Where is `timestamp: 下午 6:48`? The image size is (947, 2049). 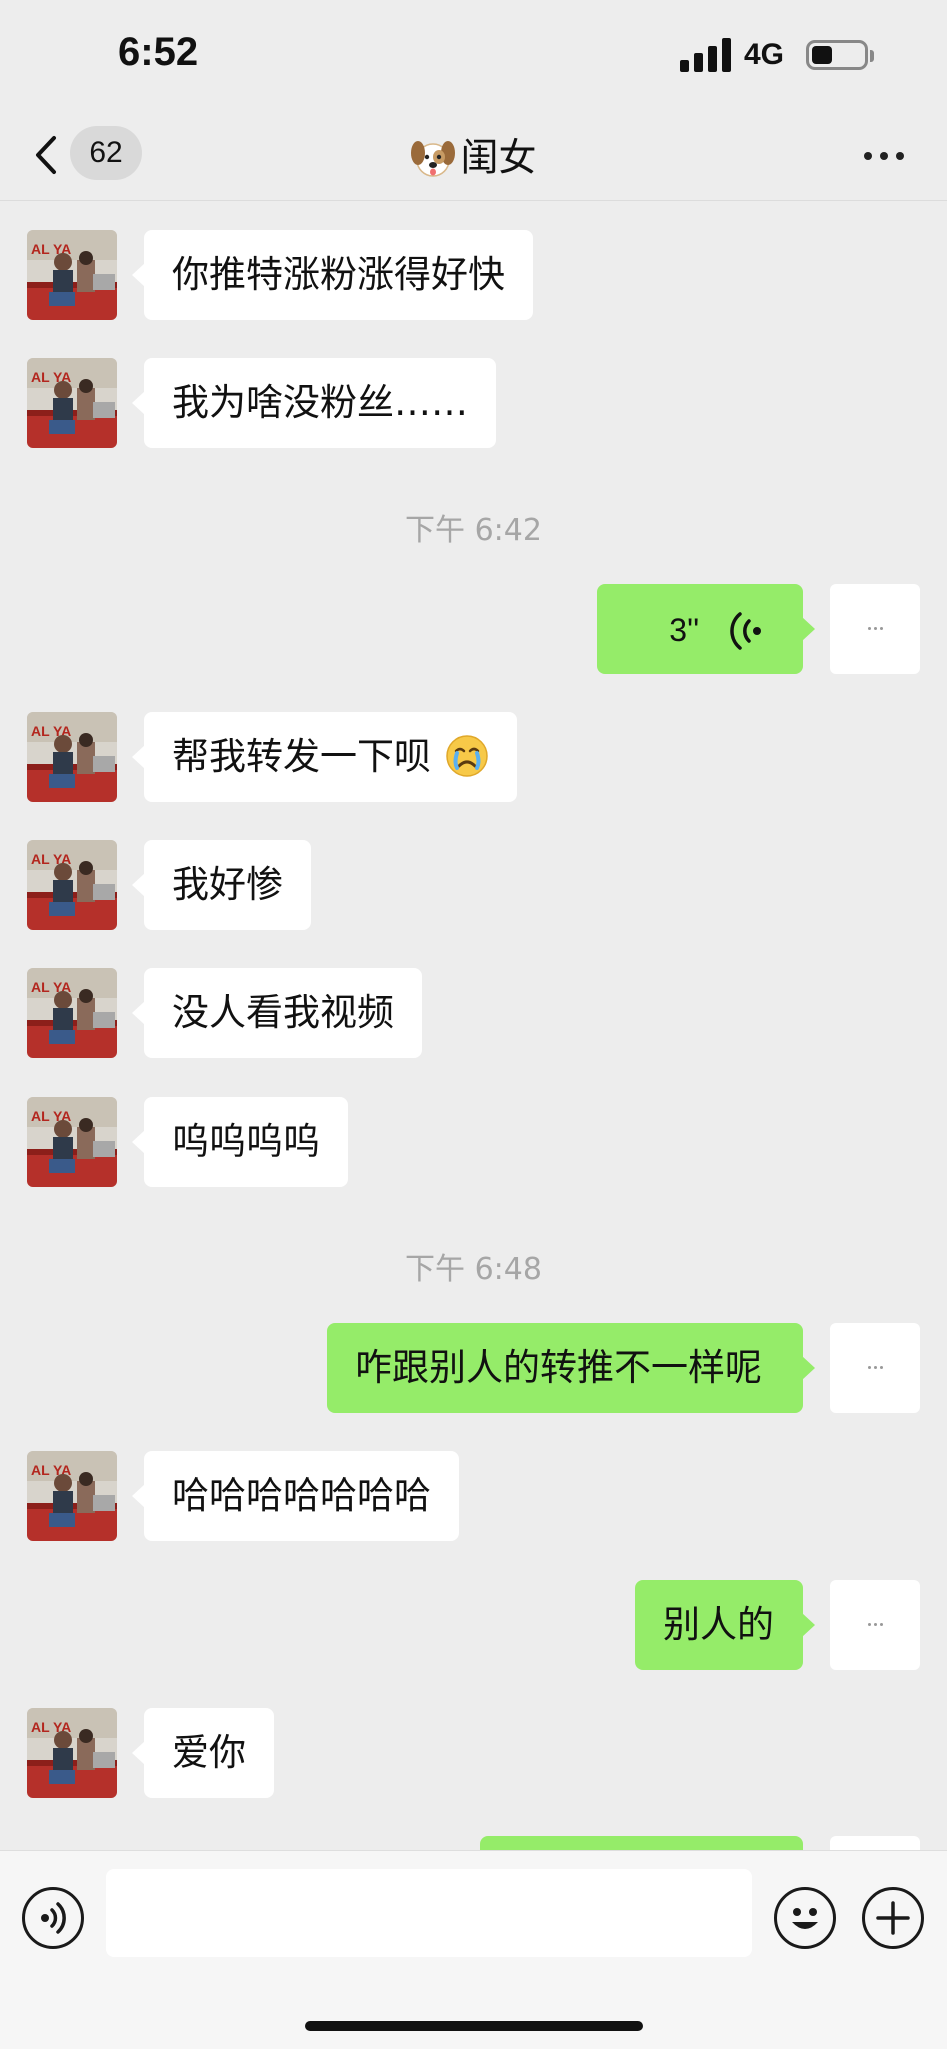
timestamp: 下午 6:48 is located at coordinates (473, 1269).